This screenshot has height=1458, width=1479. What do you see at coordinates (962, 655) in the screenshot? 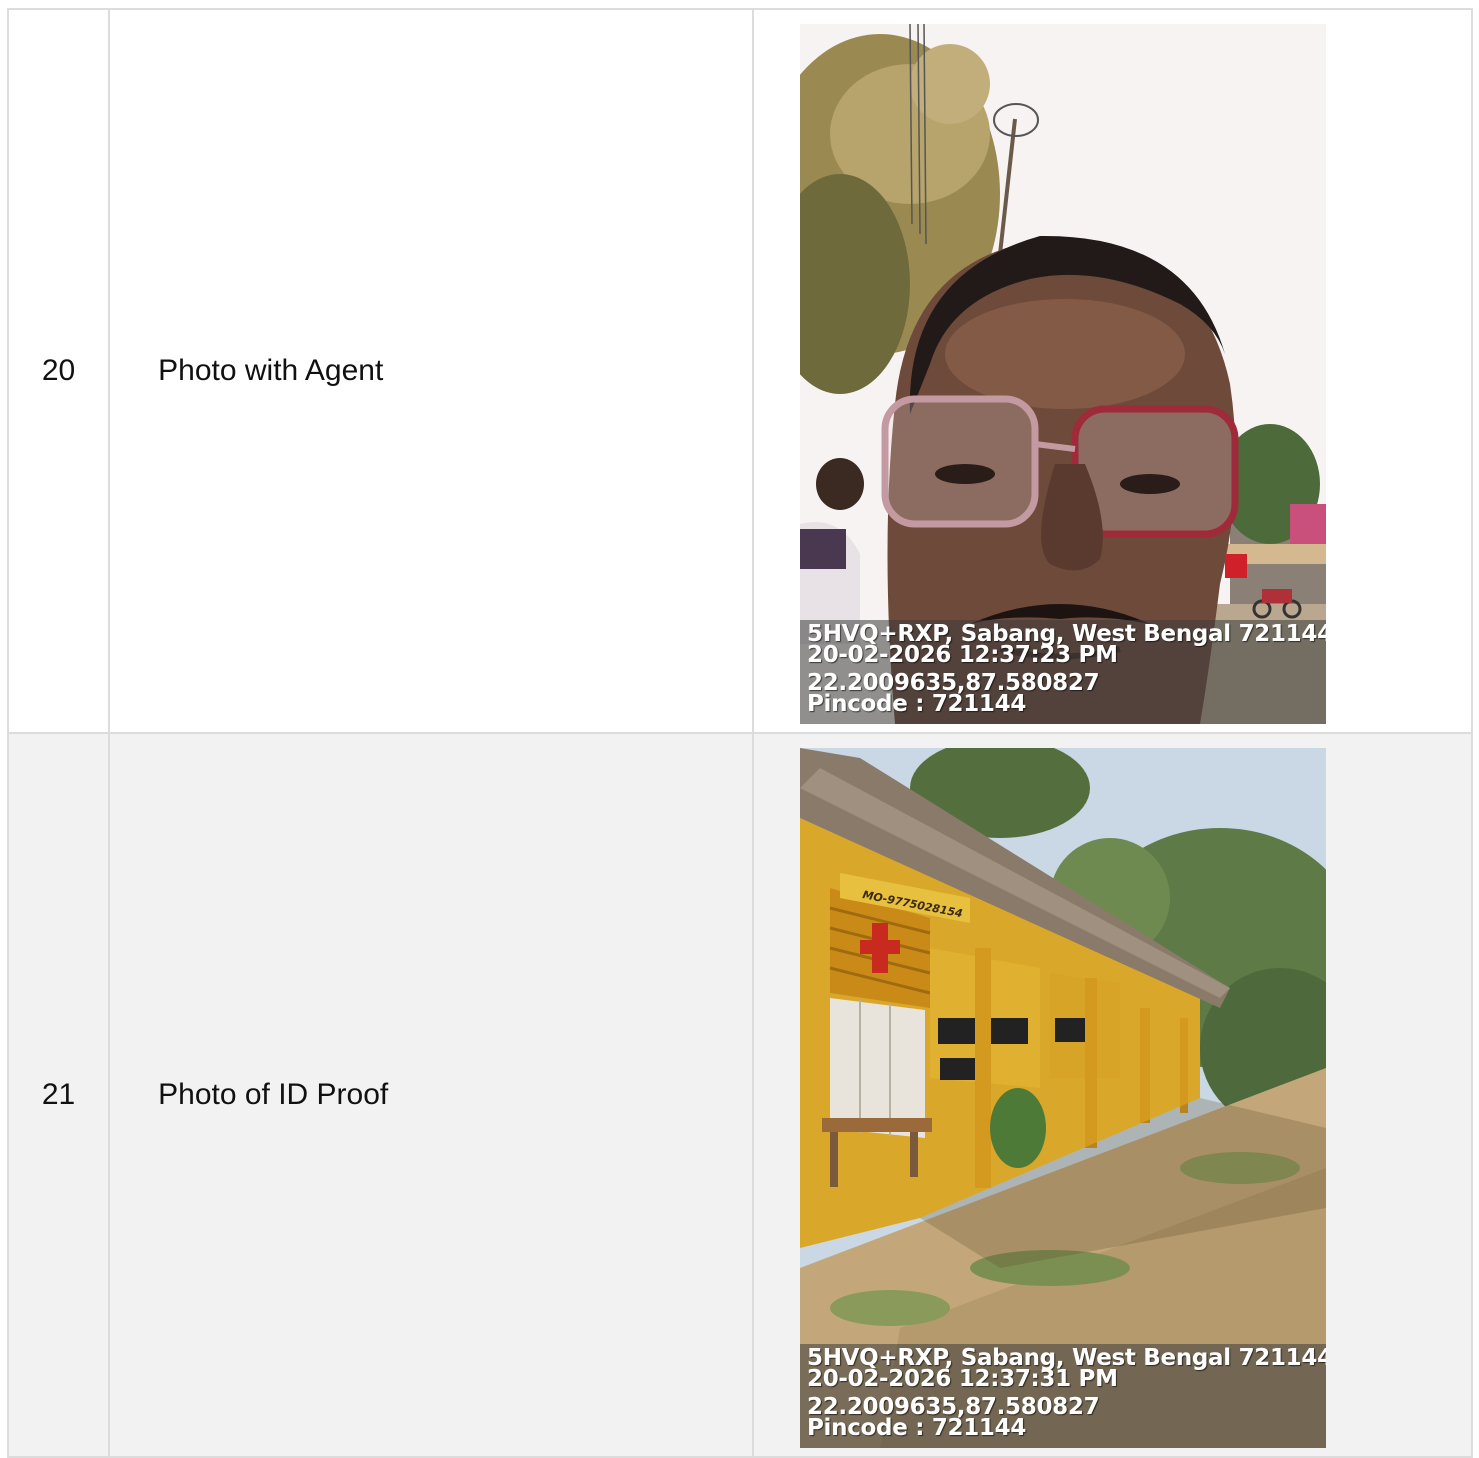
I see `stamp-datetime: 20-02-2026 12:37:23 PM` at bounding box center [962, 655].